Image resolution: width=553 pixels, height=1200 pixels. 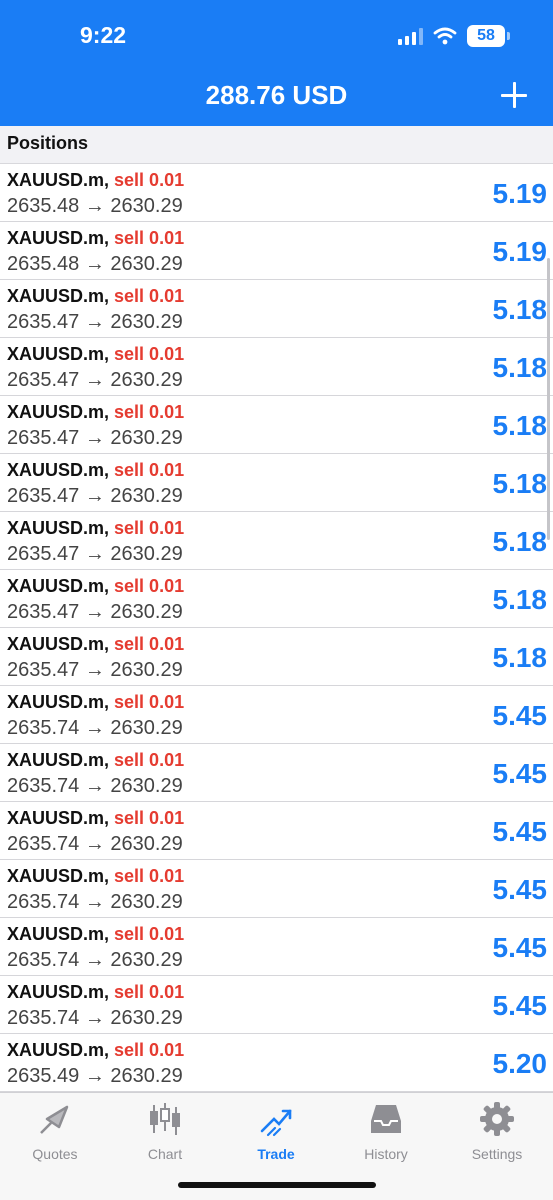 I want to click on tab-quotes: Quotes, so click(x=55, y=1131).